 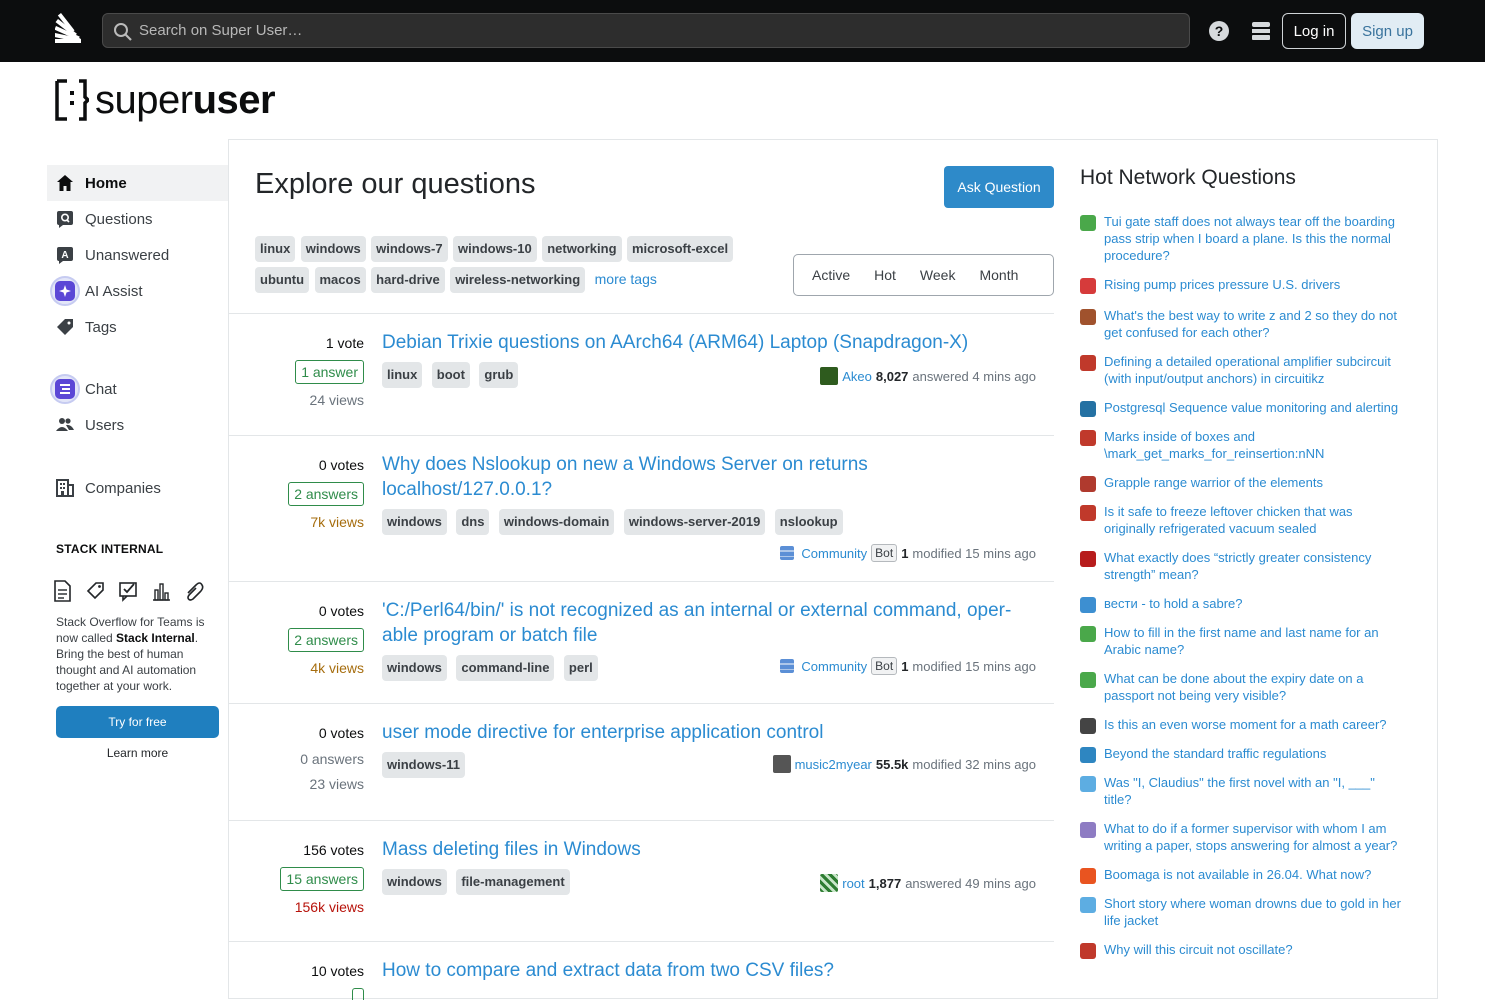 I want to click on tag-link: ubuntu, so click(x=282, y=280).